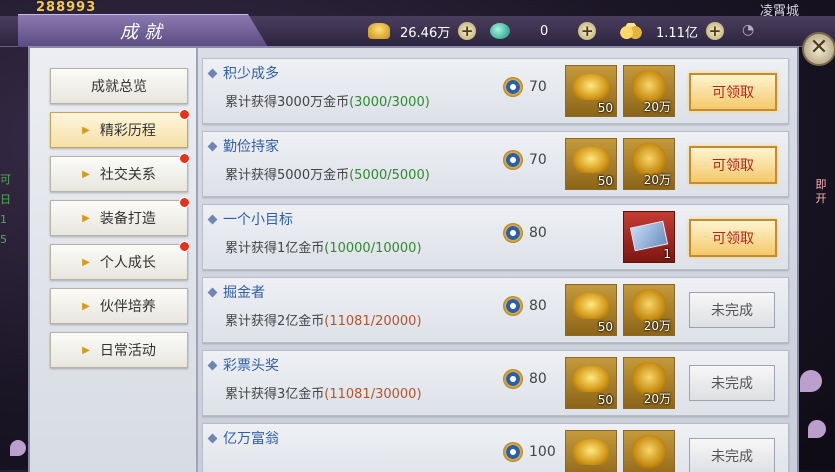  I want to click on points-value: 100, so click(542, 452).